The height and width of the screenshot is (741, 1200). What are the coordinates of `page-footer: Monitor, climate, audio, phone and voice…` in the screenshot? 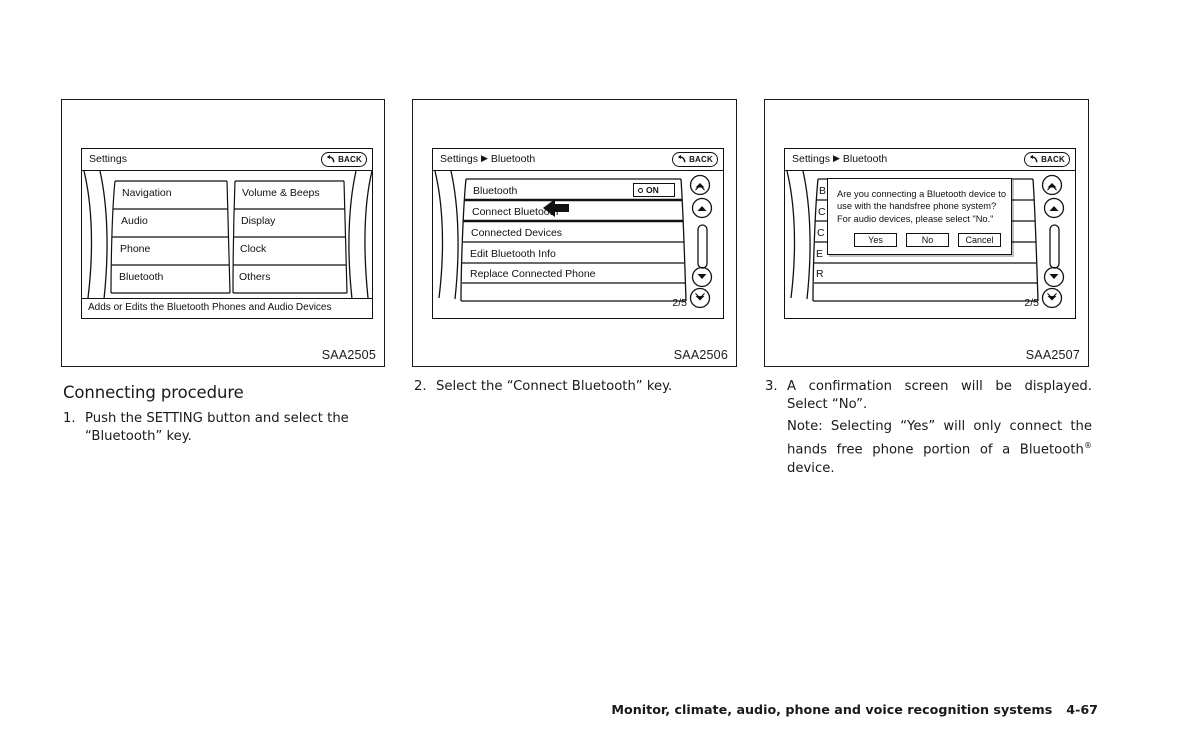 It's located at (854, 709).